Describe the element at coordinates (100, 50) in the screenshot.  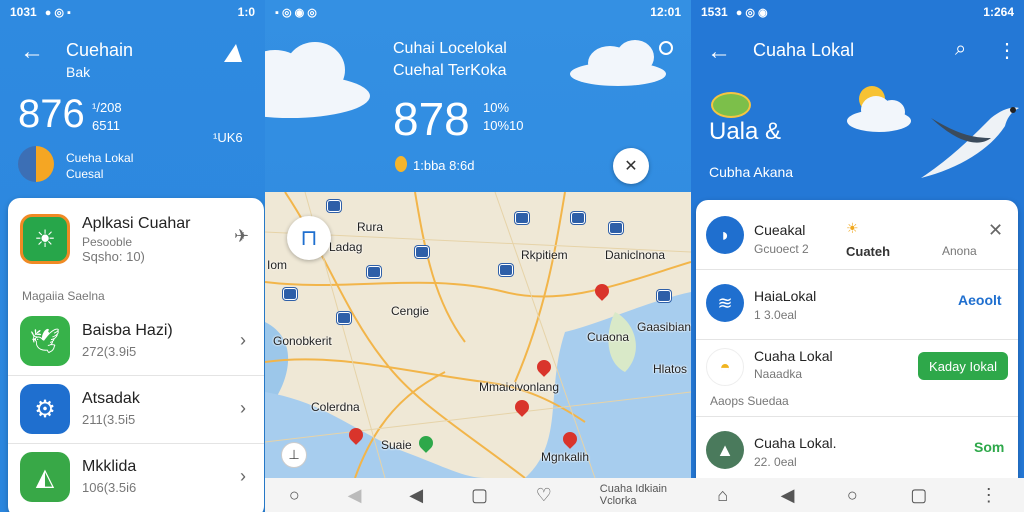
I see `page-title: Cuehain` at that location.